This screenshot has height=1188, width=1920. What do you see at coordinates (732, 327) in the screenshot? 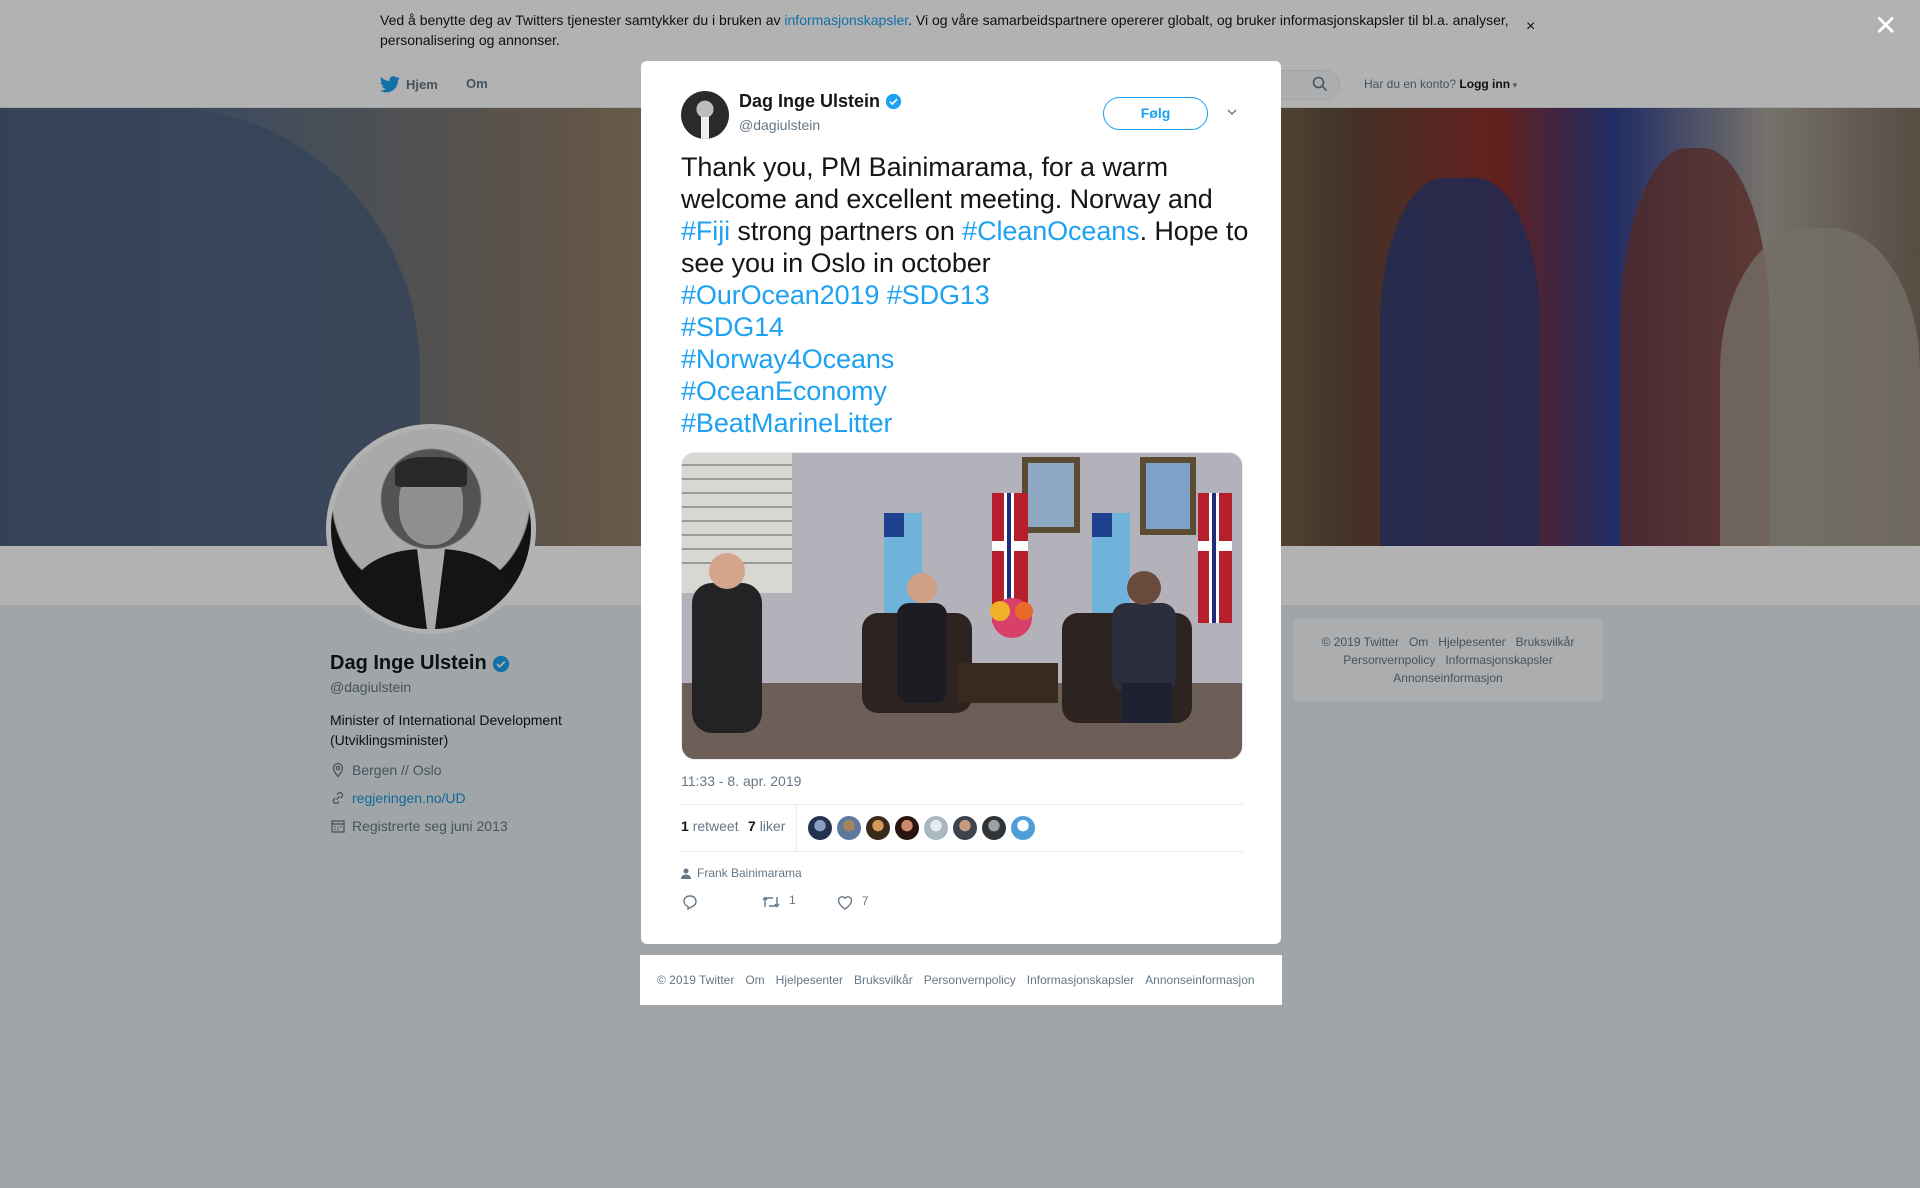
I see `hashtag-link: #SDG14` at bounding box center [732, 327].